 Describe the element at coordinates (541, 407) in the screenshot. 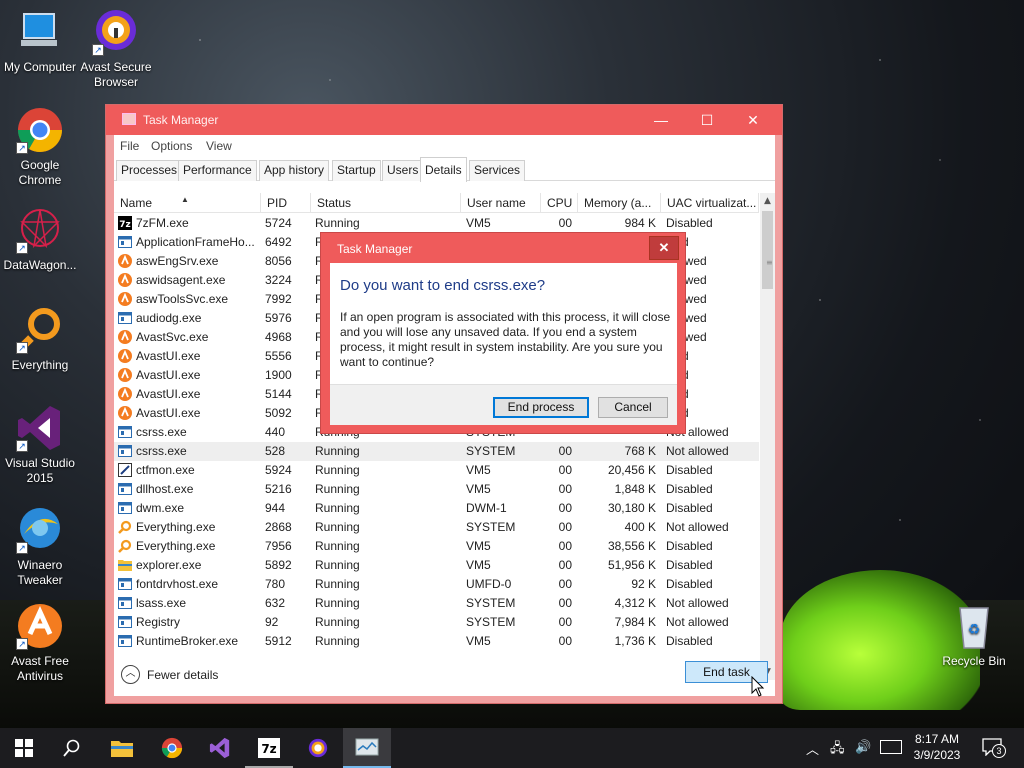

I see `end-process-button: End process` at that location.